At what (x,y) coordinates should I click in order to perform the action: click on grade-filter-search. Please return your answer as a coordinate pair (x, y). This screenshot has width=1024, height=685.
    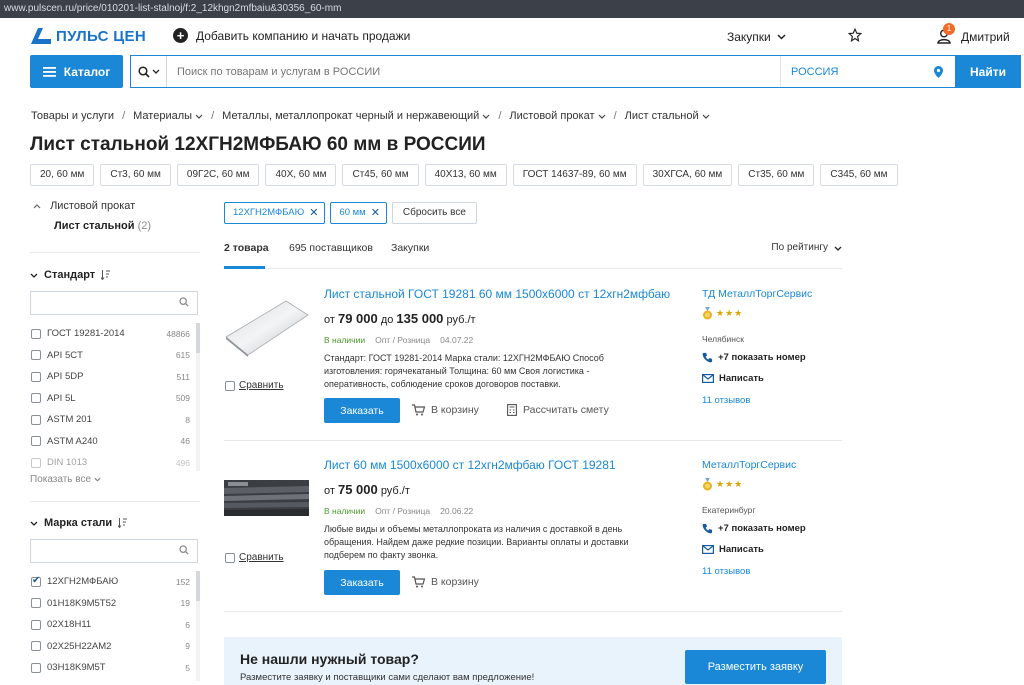
    Looking at the image, I should click on (114, 551).